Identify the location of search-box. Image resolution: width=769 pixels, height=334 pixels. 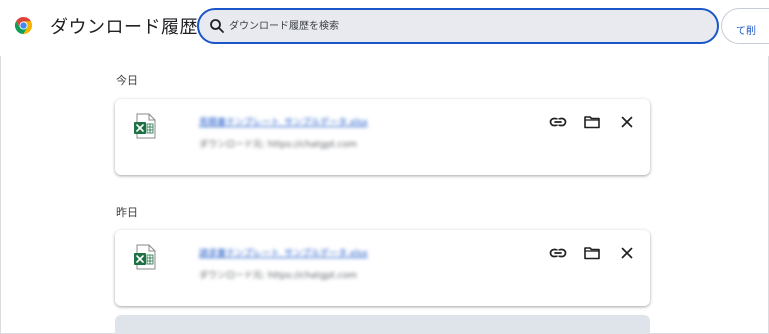
(458, 26).